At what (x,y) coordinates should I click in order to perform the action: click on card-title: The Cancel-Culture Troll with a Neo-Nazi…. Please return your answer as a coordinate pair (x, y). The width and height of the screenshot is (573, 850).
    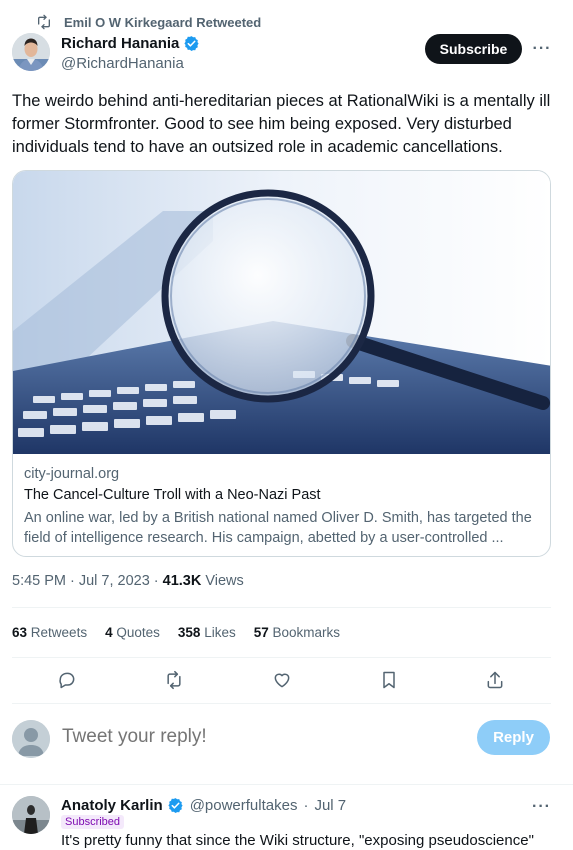
    Looking at the image, I should click on (172, 495).